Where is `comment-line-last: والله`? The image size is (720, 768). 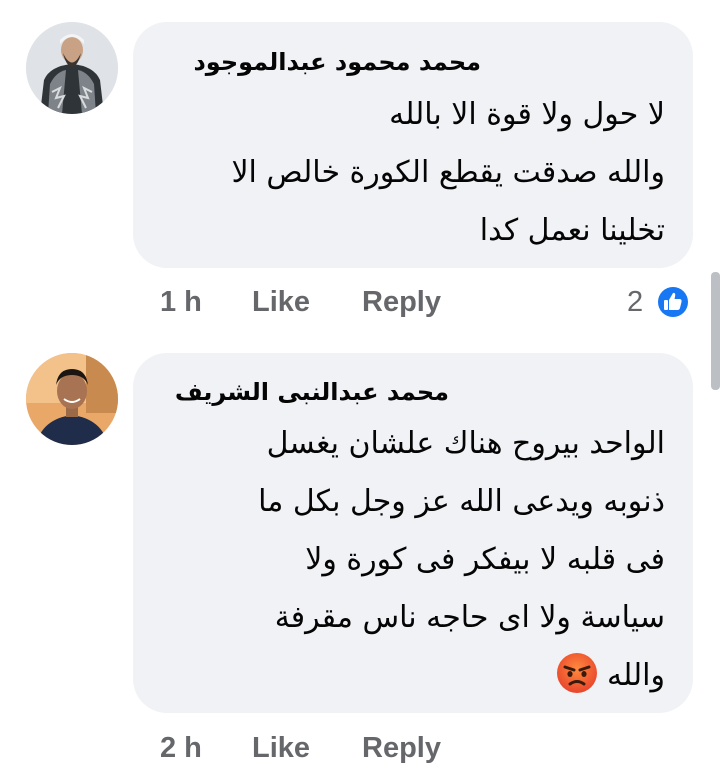
comment-line-last: والله is located at coordinates (404, 676).